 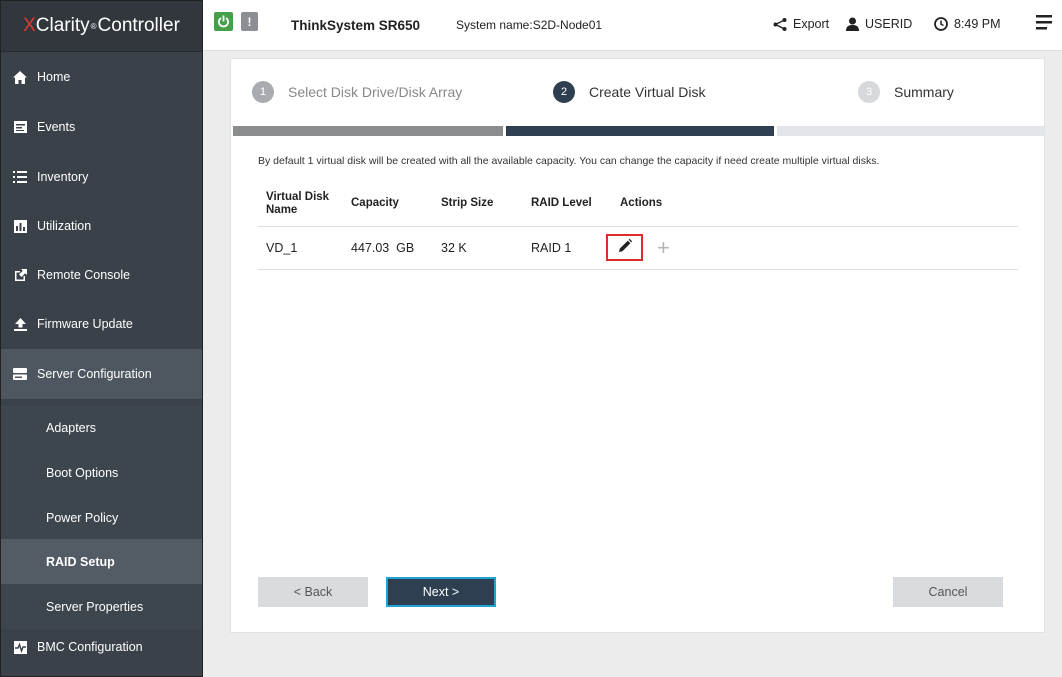 What do you see at coordinates (567, 204) in the screenshot?
I see `column-header-raid-level: RAID Level` at bounding box center [567, 204].